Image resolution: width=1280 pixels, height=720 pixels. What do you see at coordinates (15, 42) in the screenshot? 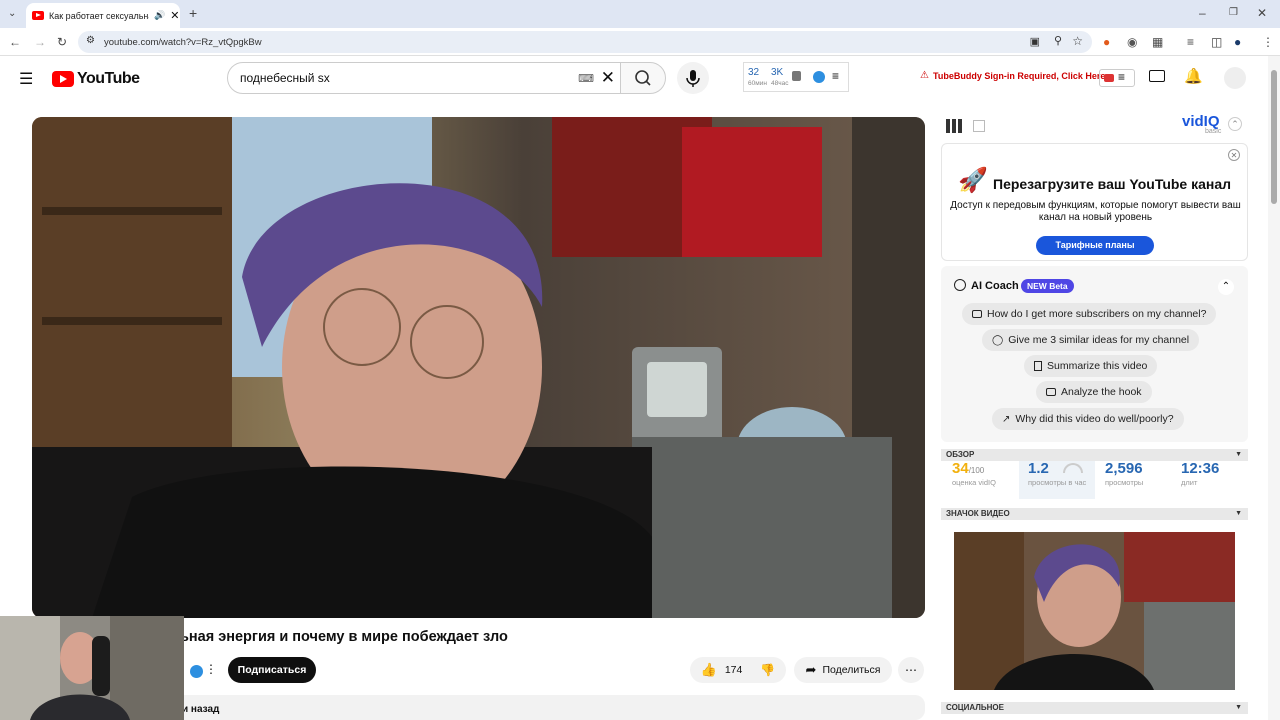
I see `back-arrow-icon: ←` at bounding box center [15, 42].